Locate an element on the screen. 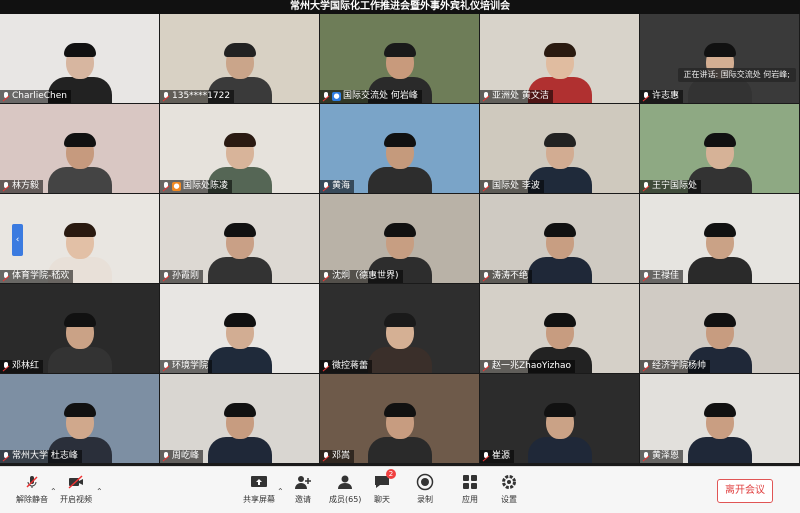  participant-name: 国际处 李波 is located at coordinates (516, 186).